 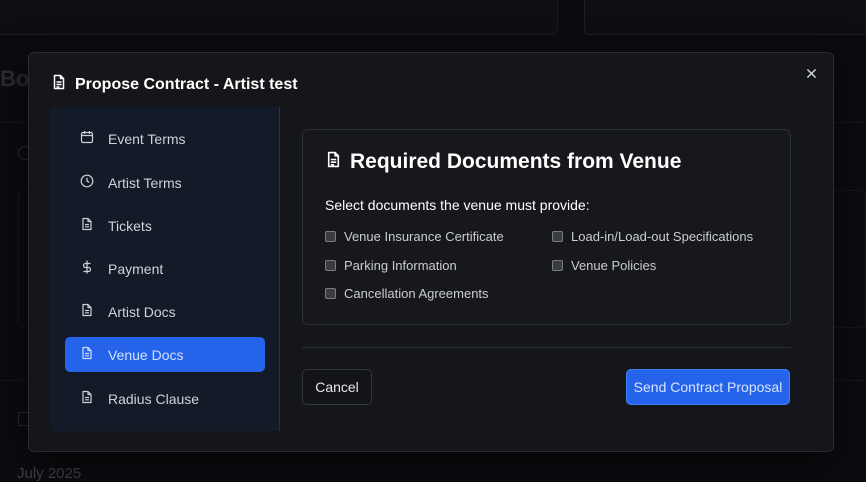 What do you see at coordinates (614, 265) in the screenshot?
I see `checkbox-label: Venue Policies` at bounding box center [614, 265].